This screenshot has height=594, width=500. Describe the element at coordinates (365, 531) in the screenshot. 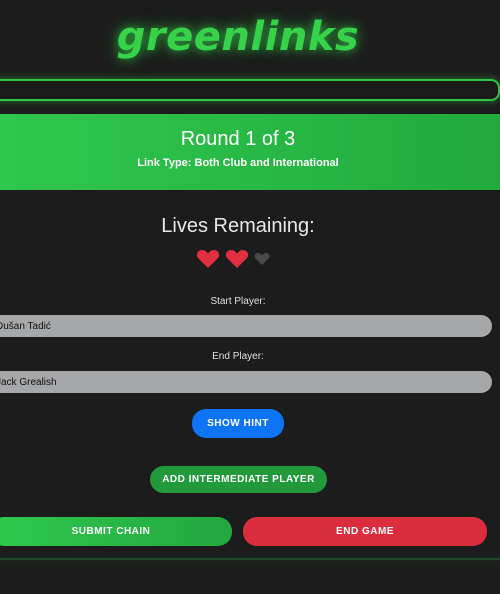

I see `end-game-button: END GAME` at that location.